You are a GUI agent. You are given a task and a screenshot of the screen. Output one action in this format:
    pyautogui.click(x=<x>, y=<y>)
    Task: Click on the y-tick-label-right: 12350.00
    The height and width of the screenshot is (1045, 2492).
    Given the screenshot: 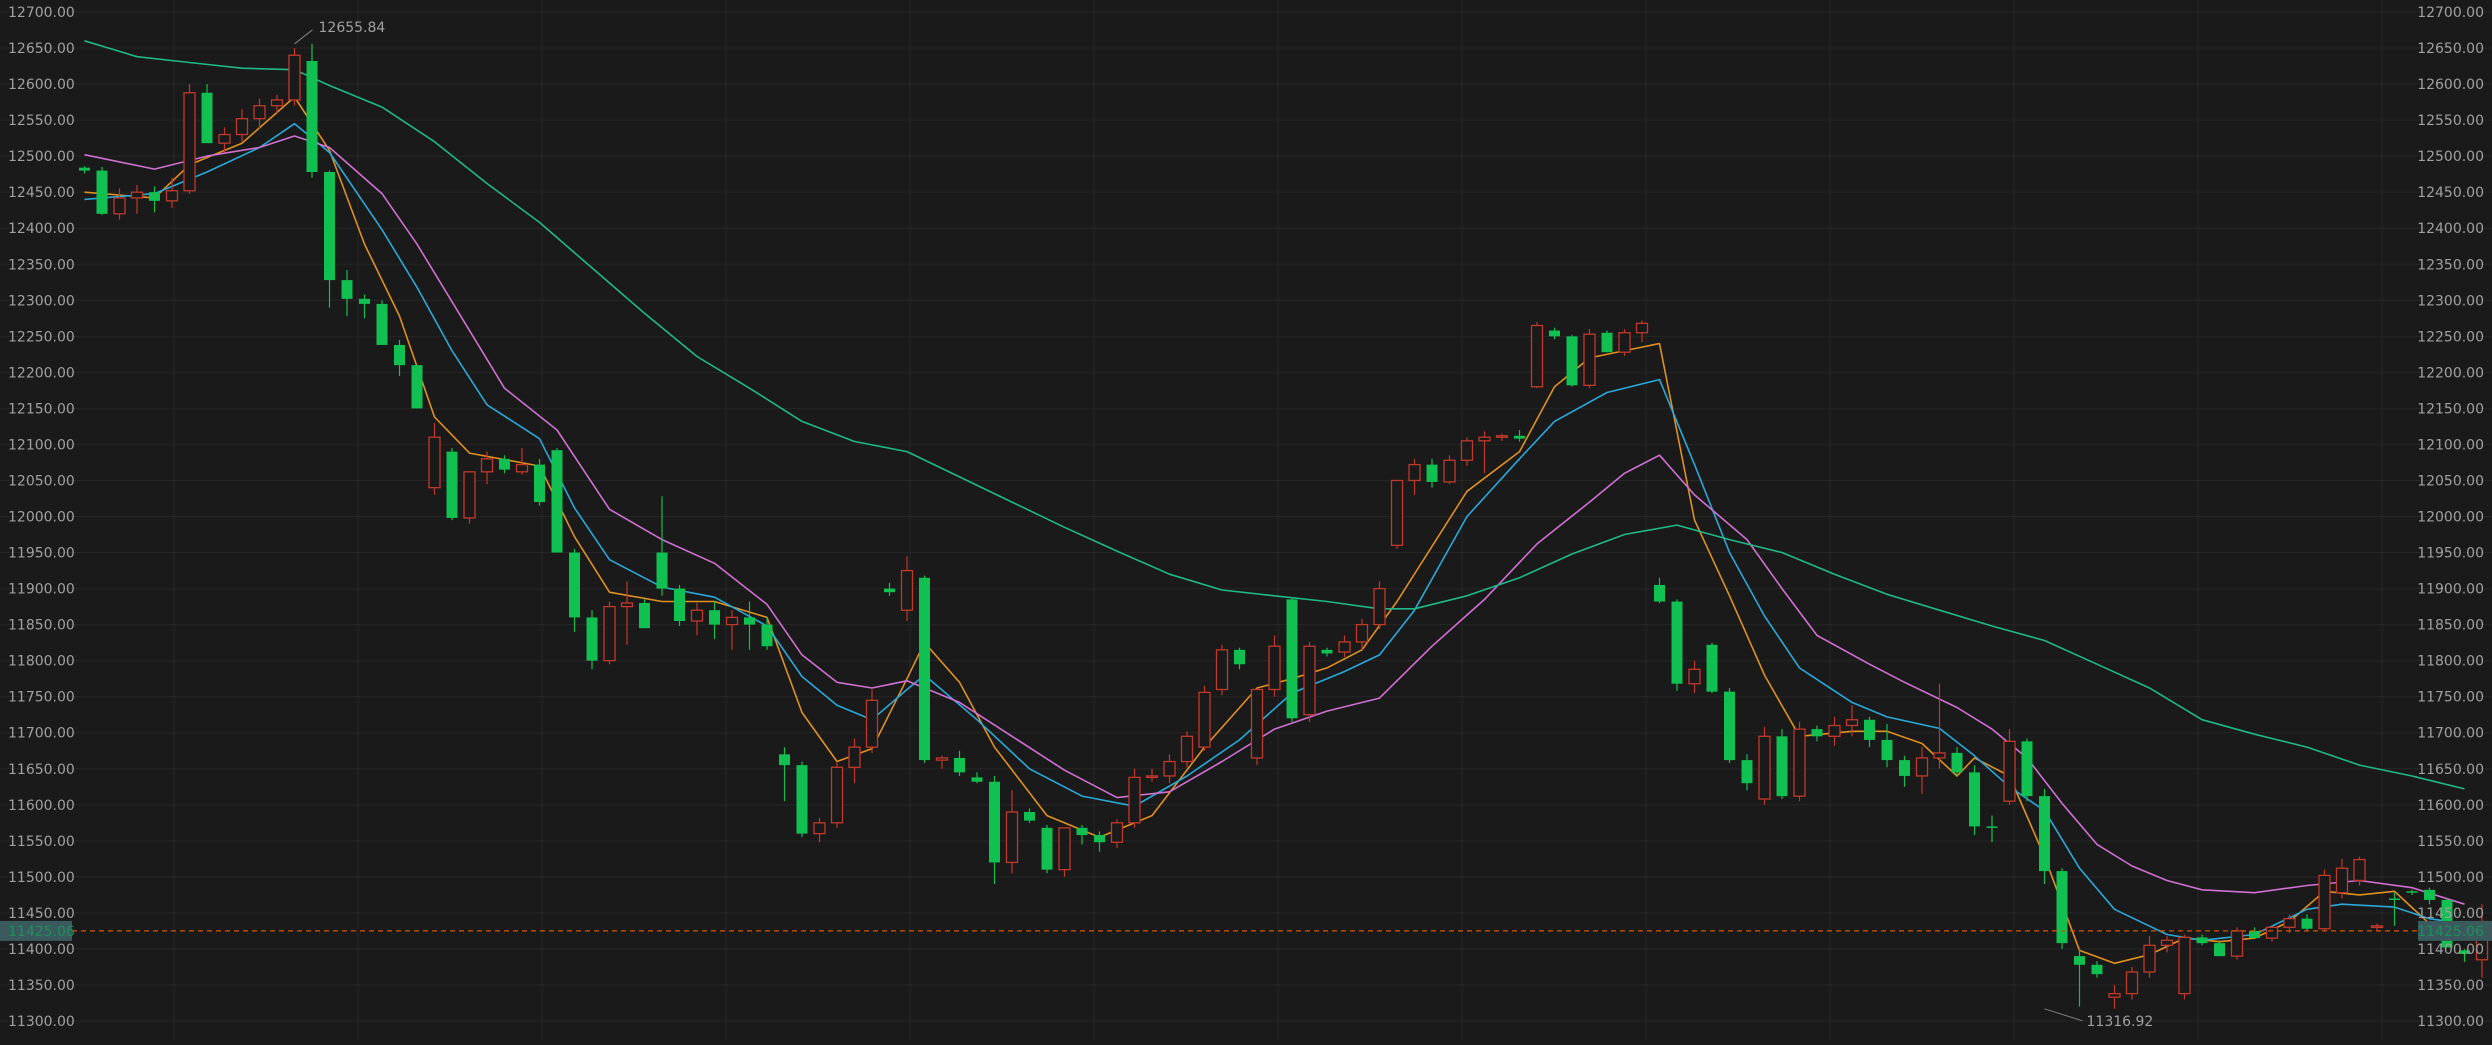 What is the action you would take?
    pyautogui.click(x=2450, y=265)
    